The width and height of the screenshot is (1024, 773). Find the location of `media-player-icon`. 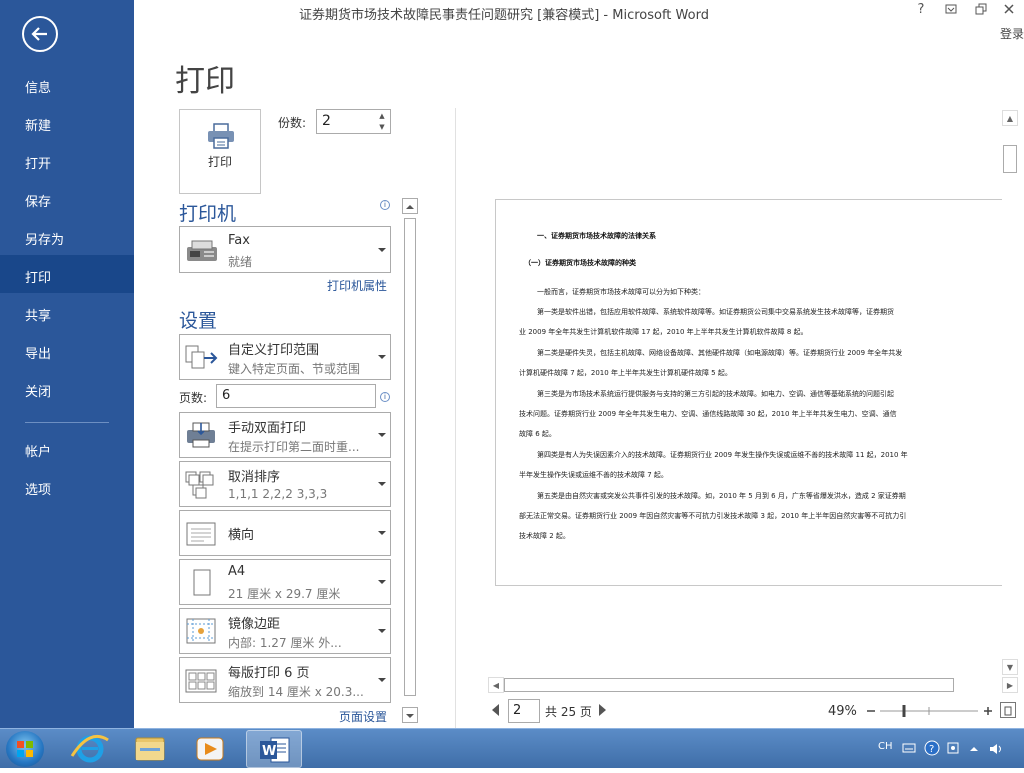

media-player-icon is located at coordinates (210, 749).